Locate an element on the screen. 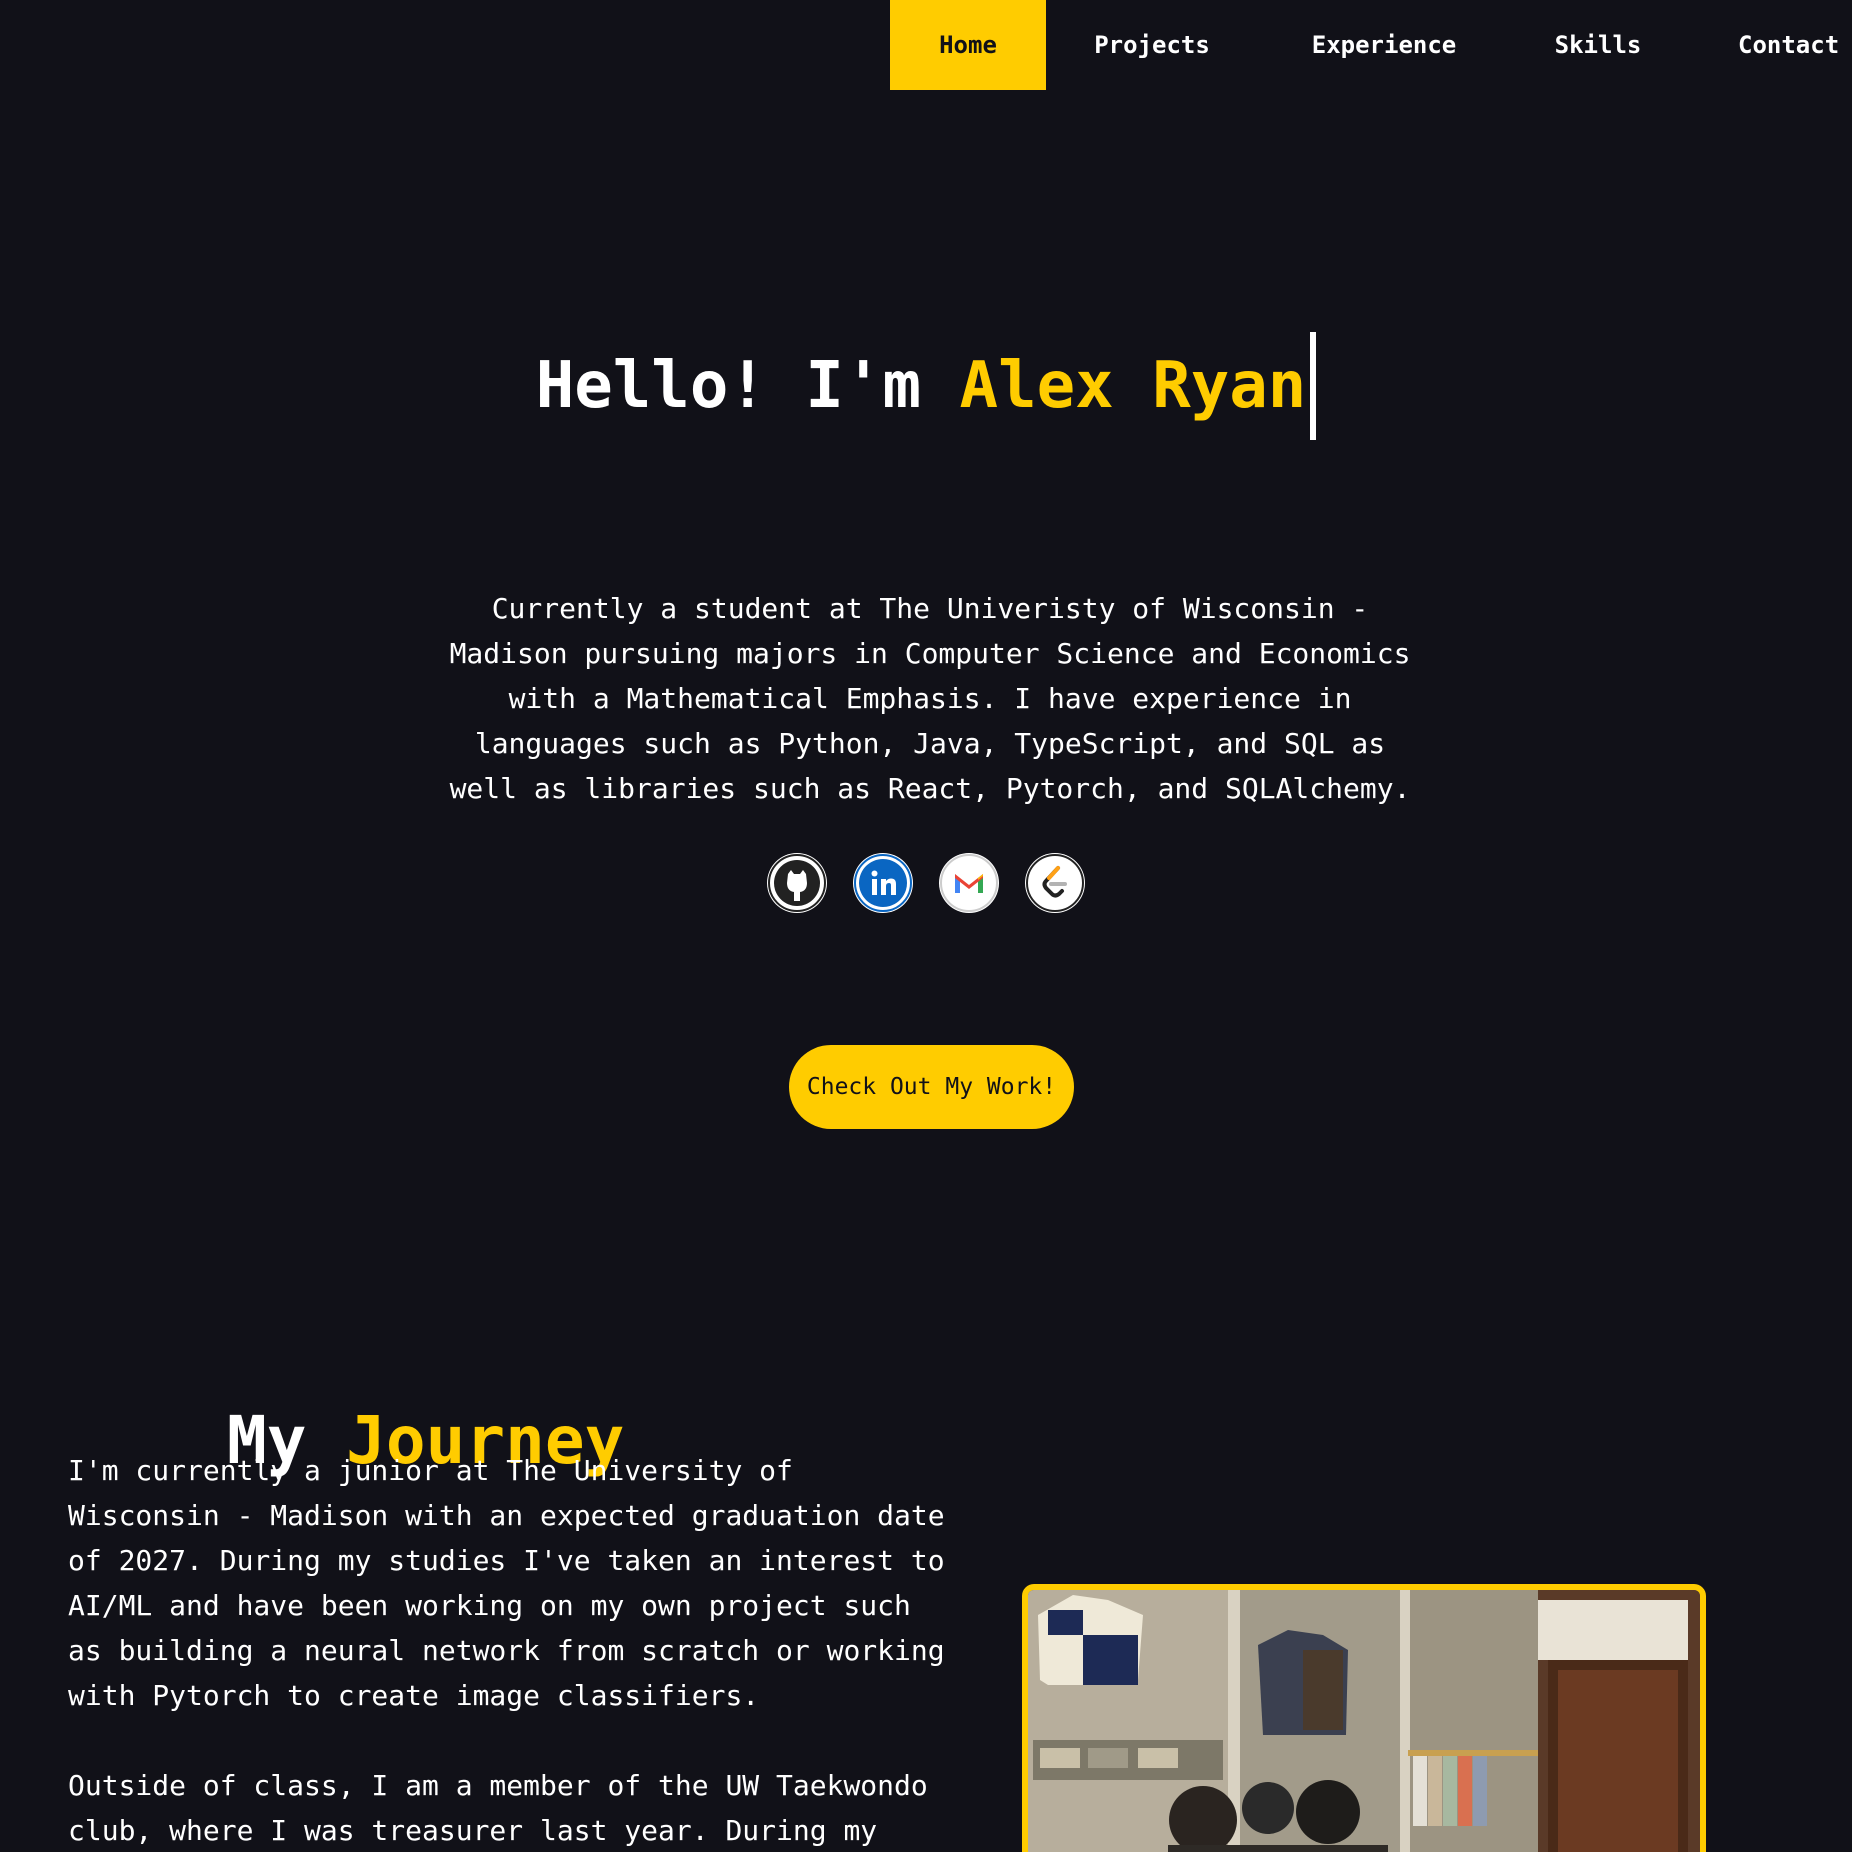  journey-photo is located at coordinates (1364, 1718).